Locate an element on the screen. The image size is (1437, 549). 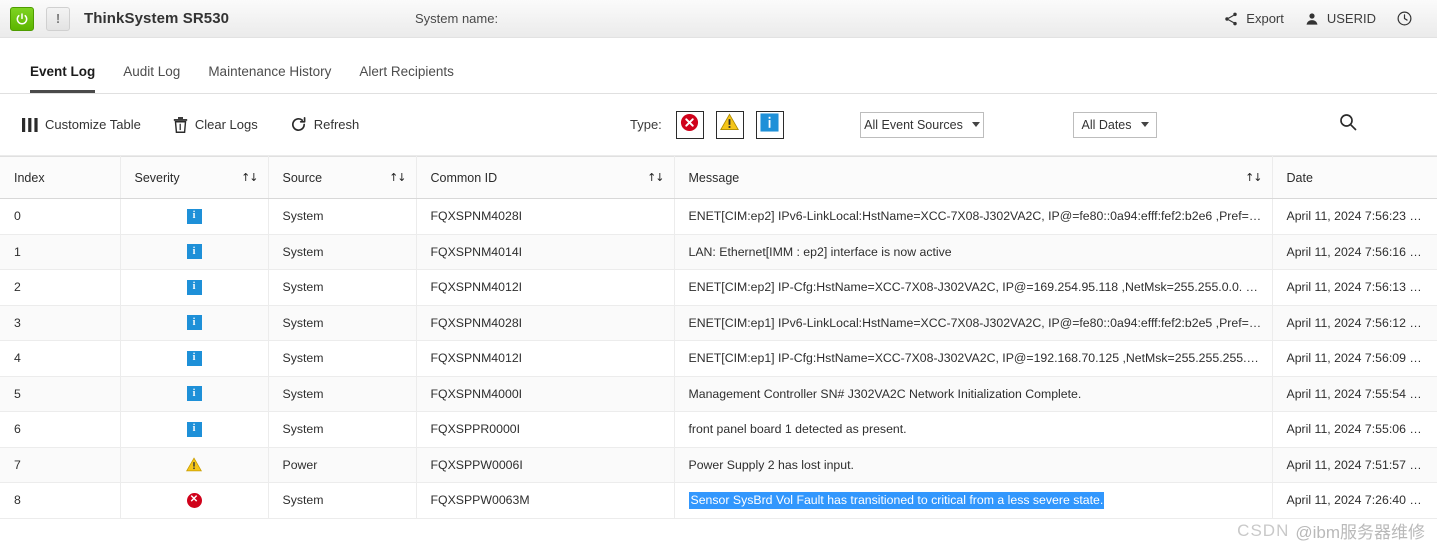
cell-index: 6 is located at coordinates (60, 429).